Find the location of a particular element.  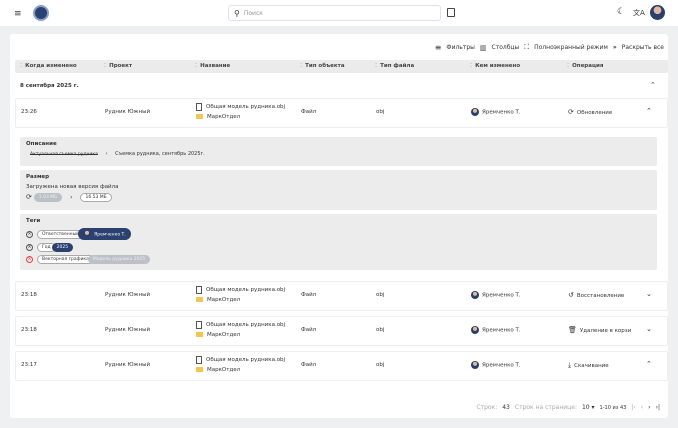

per-page-value: 10 is located at coordinates (585, 407).